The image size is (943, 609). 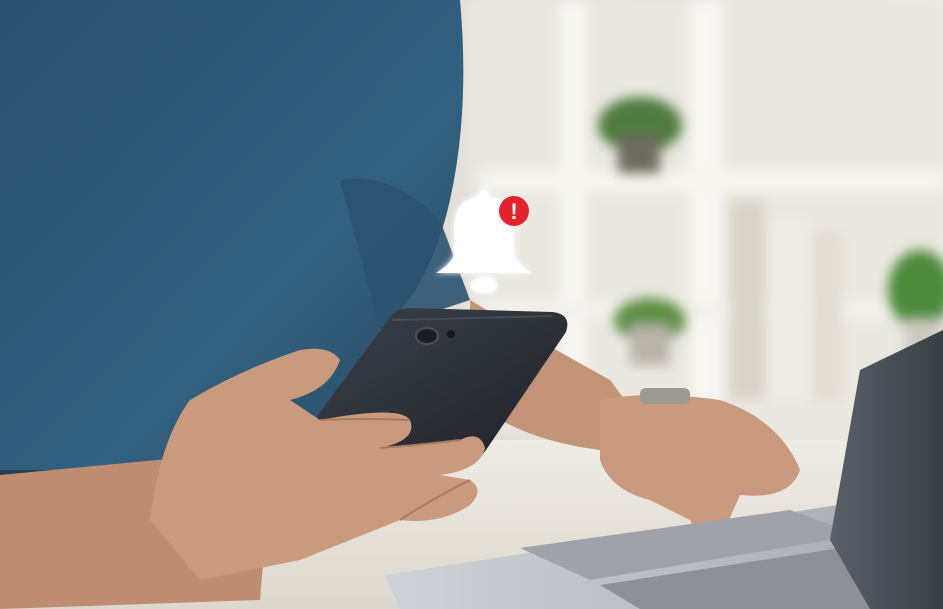 What do you see at coordinates (484, 243) in the screenshot?
I see `notification-bell: !` at bounding box center [484, 243].